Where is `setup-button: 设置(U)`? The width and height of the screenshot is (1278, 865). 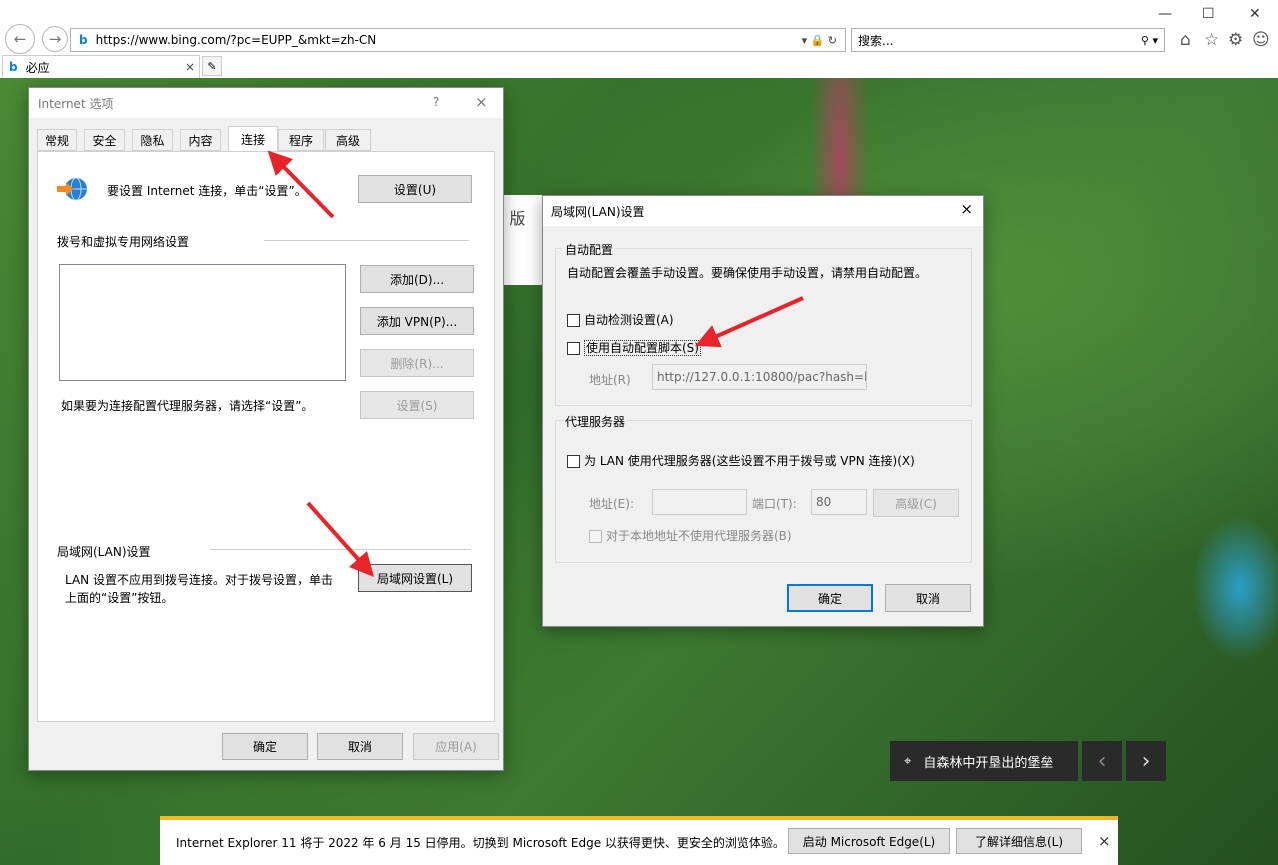
setup-button: 设置(U) is located at coordinates (415, 189).